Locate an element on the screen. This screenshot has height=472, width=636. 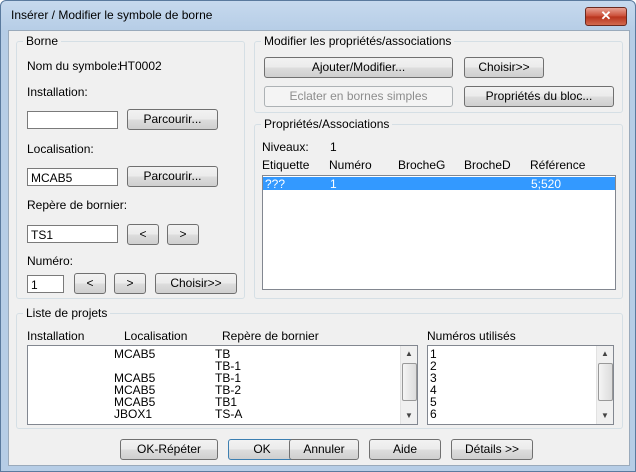
col-header-etiquette: Etiquette is located at coordinates (286, 165).